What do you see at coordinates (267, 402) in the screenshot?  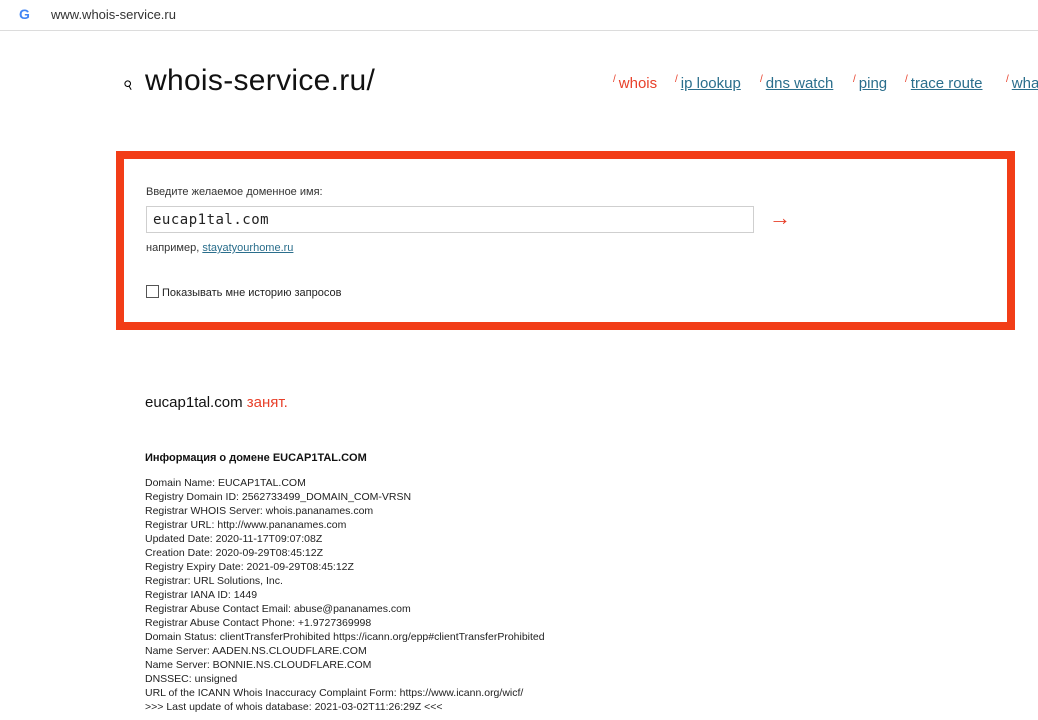 I see `result-status: занят.` at bounding box center [267, 402].